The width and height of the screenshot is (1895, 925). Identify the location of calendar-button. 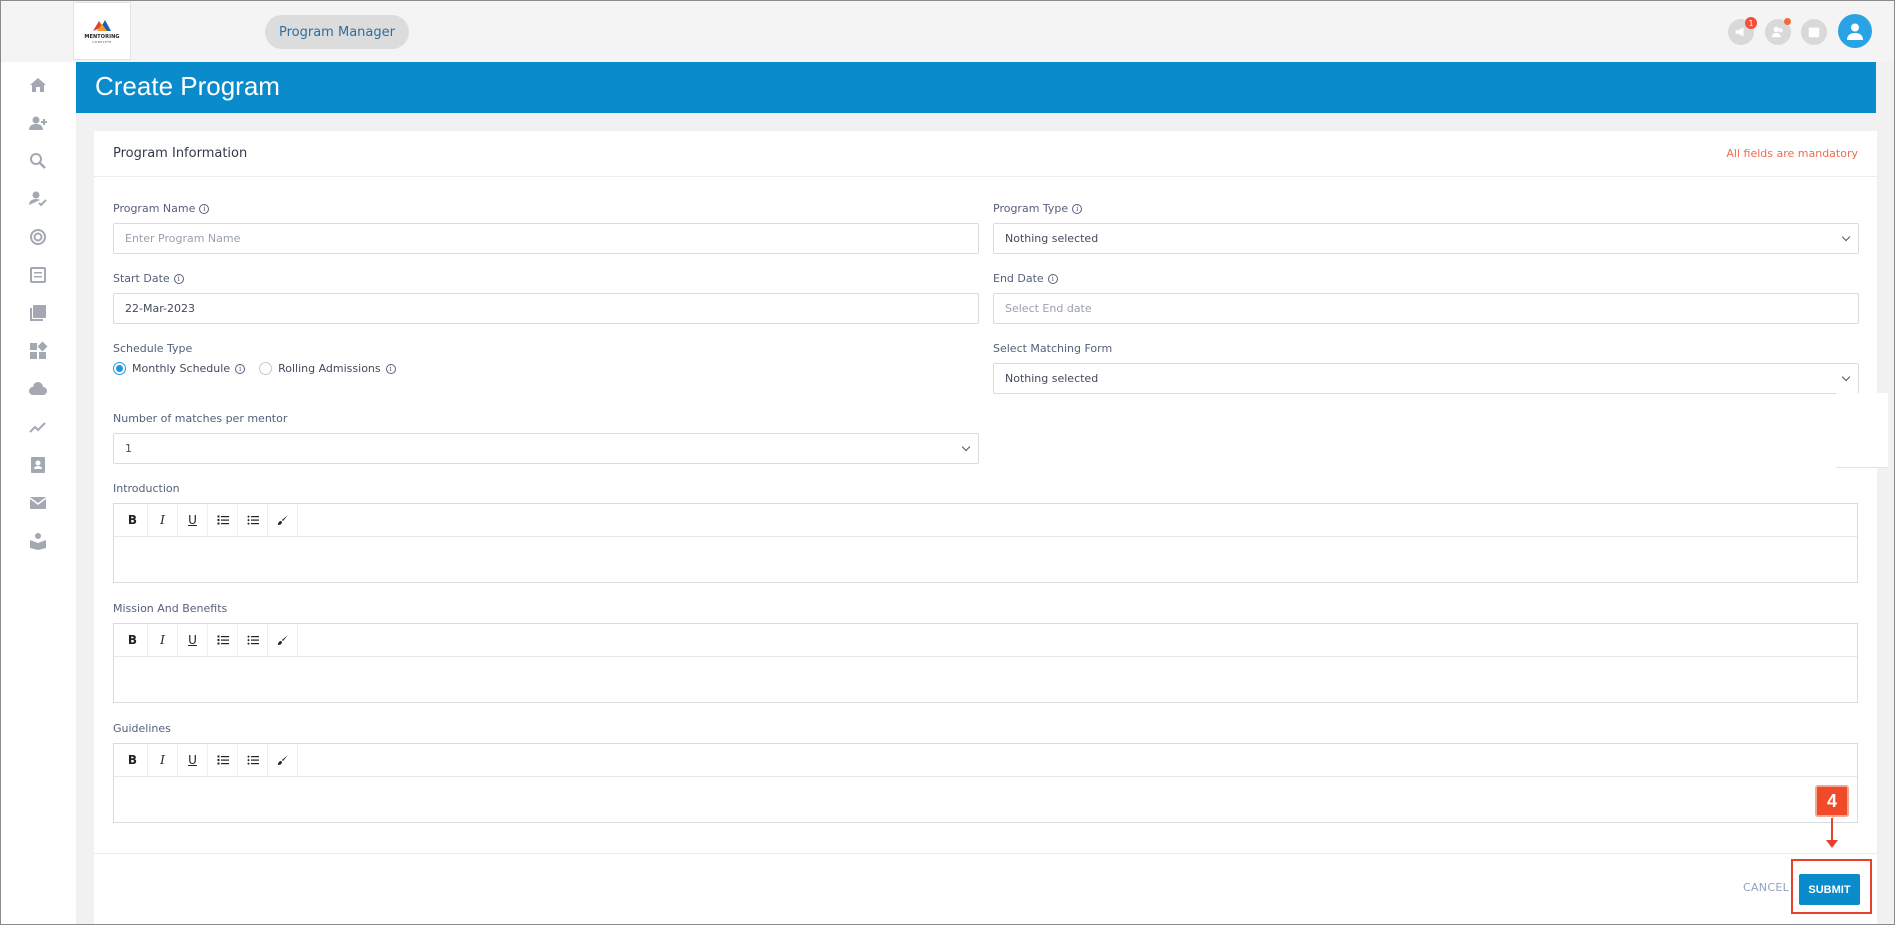
(1814, 32).